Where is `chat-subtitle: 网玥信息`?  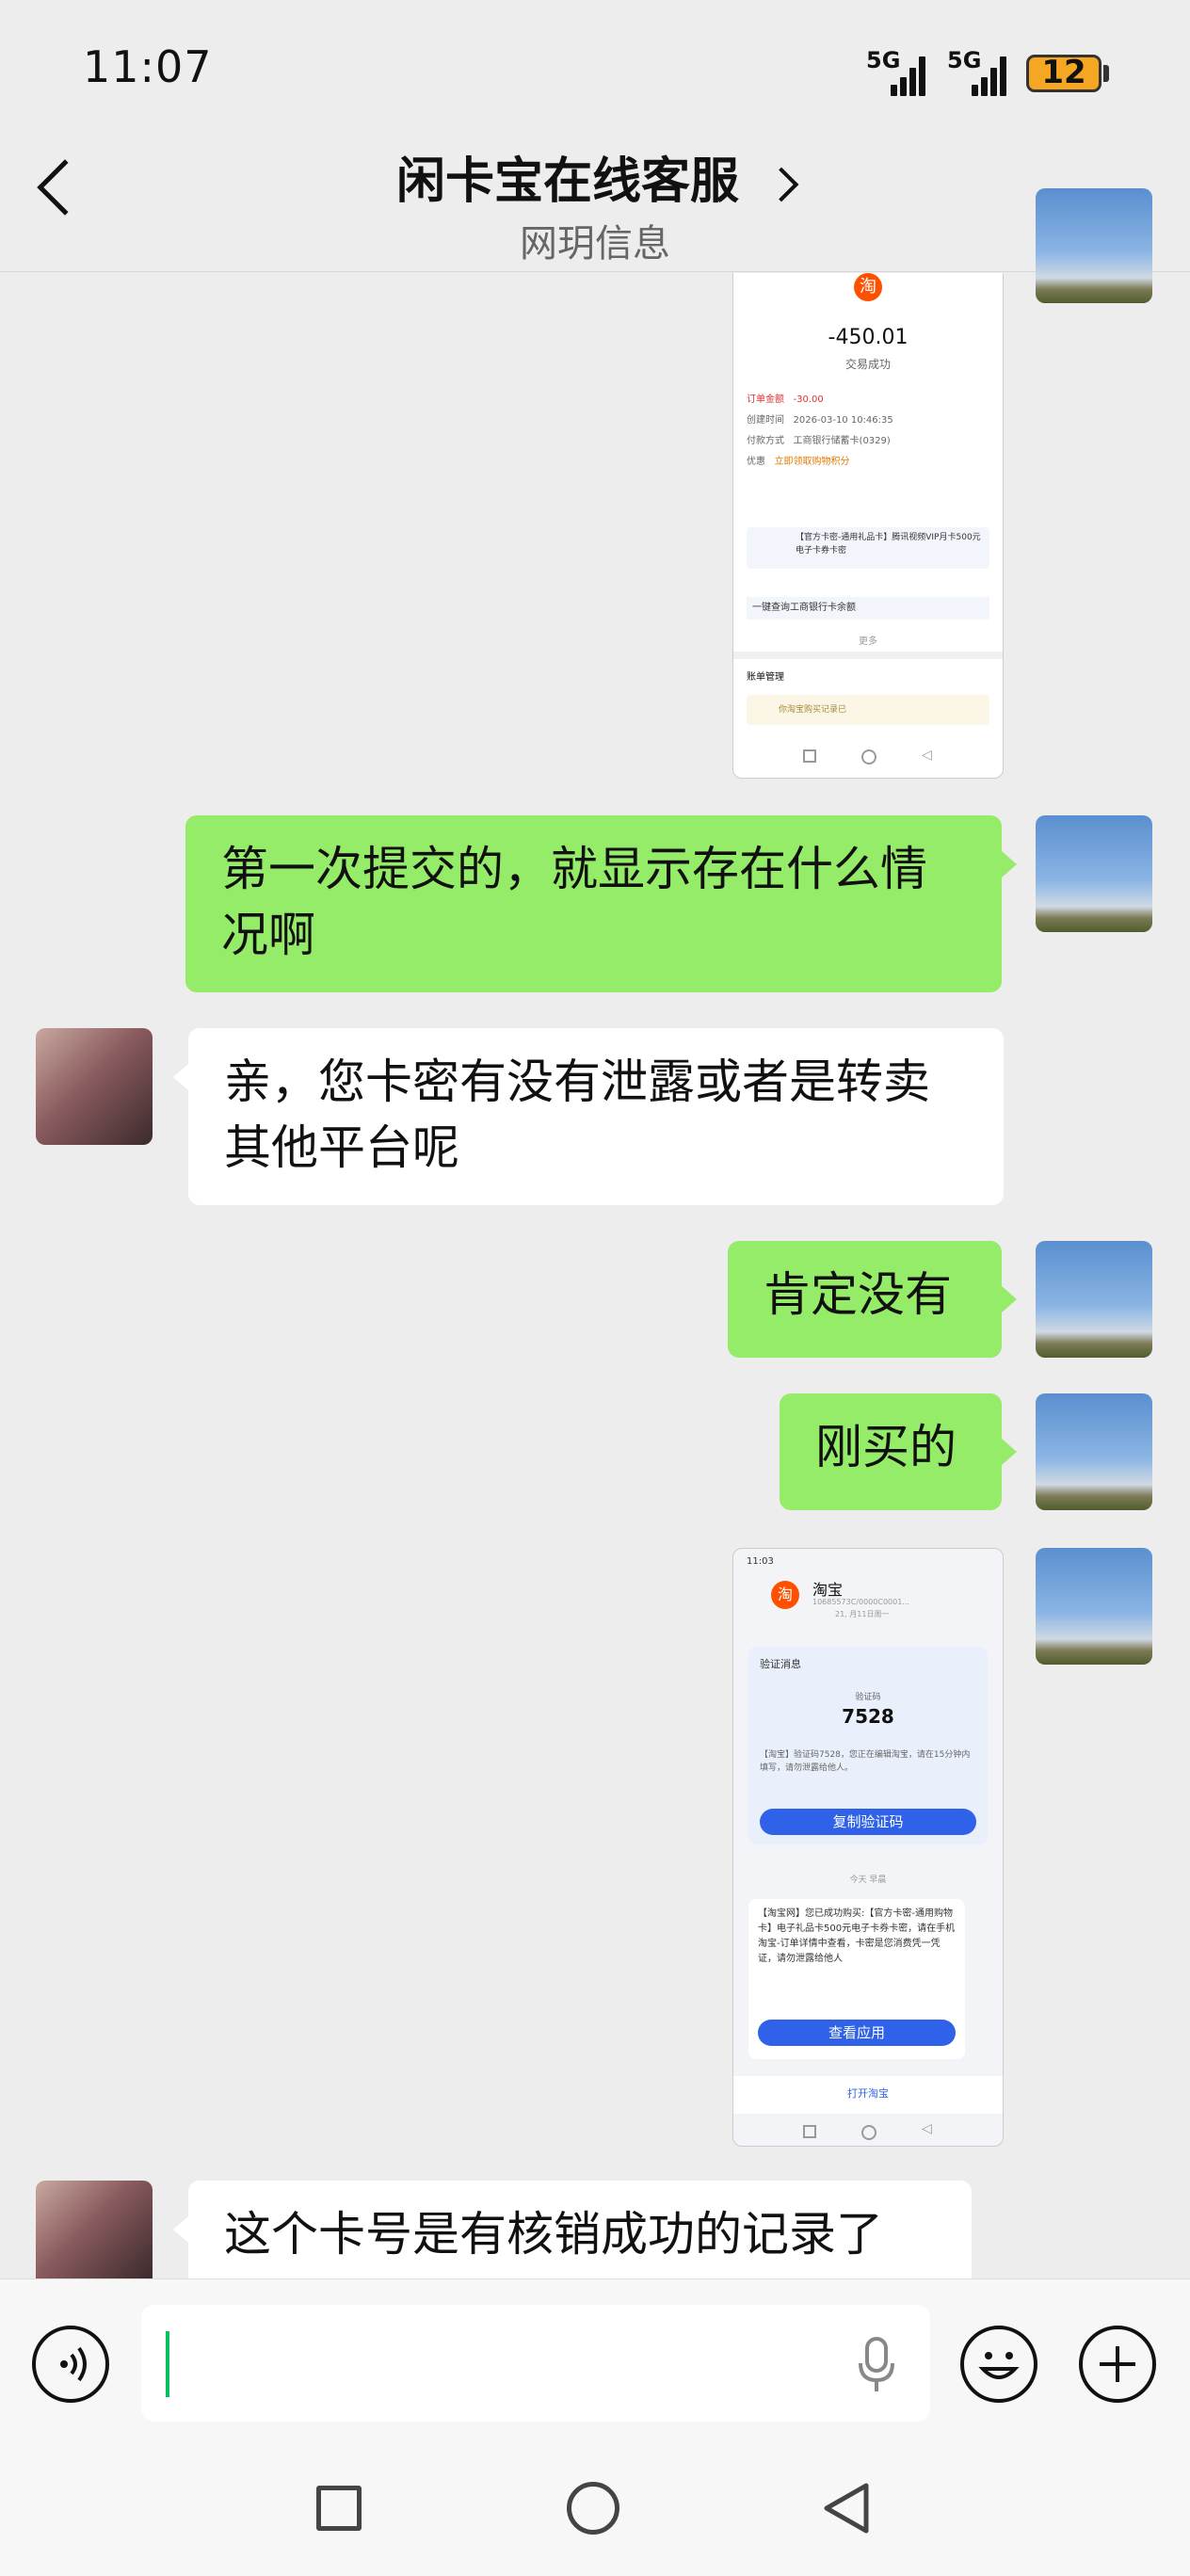 chat-subtitle: 网玥信息 is located at coordinates (595, 244).